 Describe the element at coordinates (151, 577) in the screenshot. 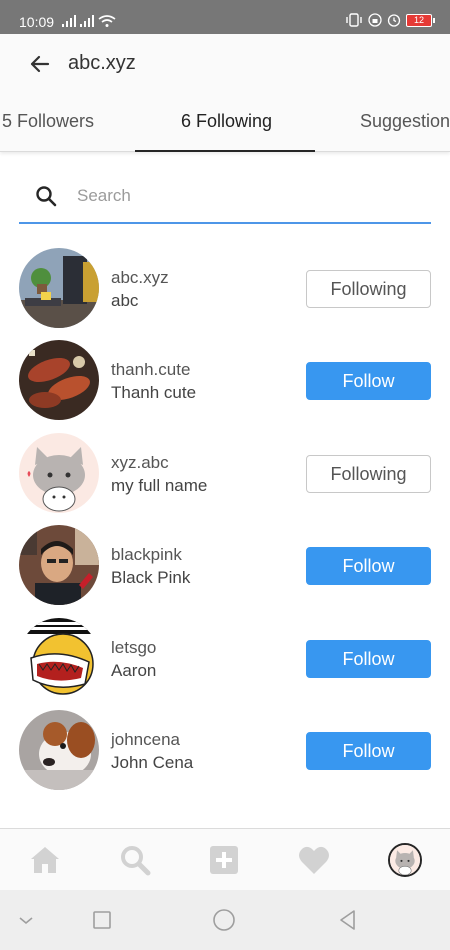

I see `full-name: Black Pink` at that location.